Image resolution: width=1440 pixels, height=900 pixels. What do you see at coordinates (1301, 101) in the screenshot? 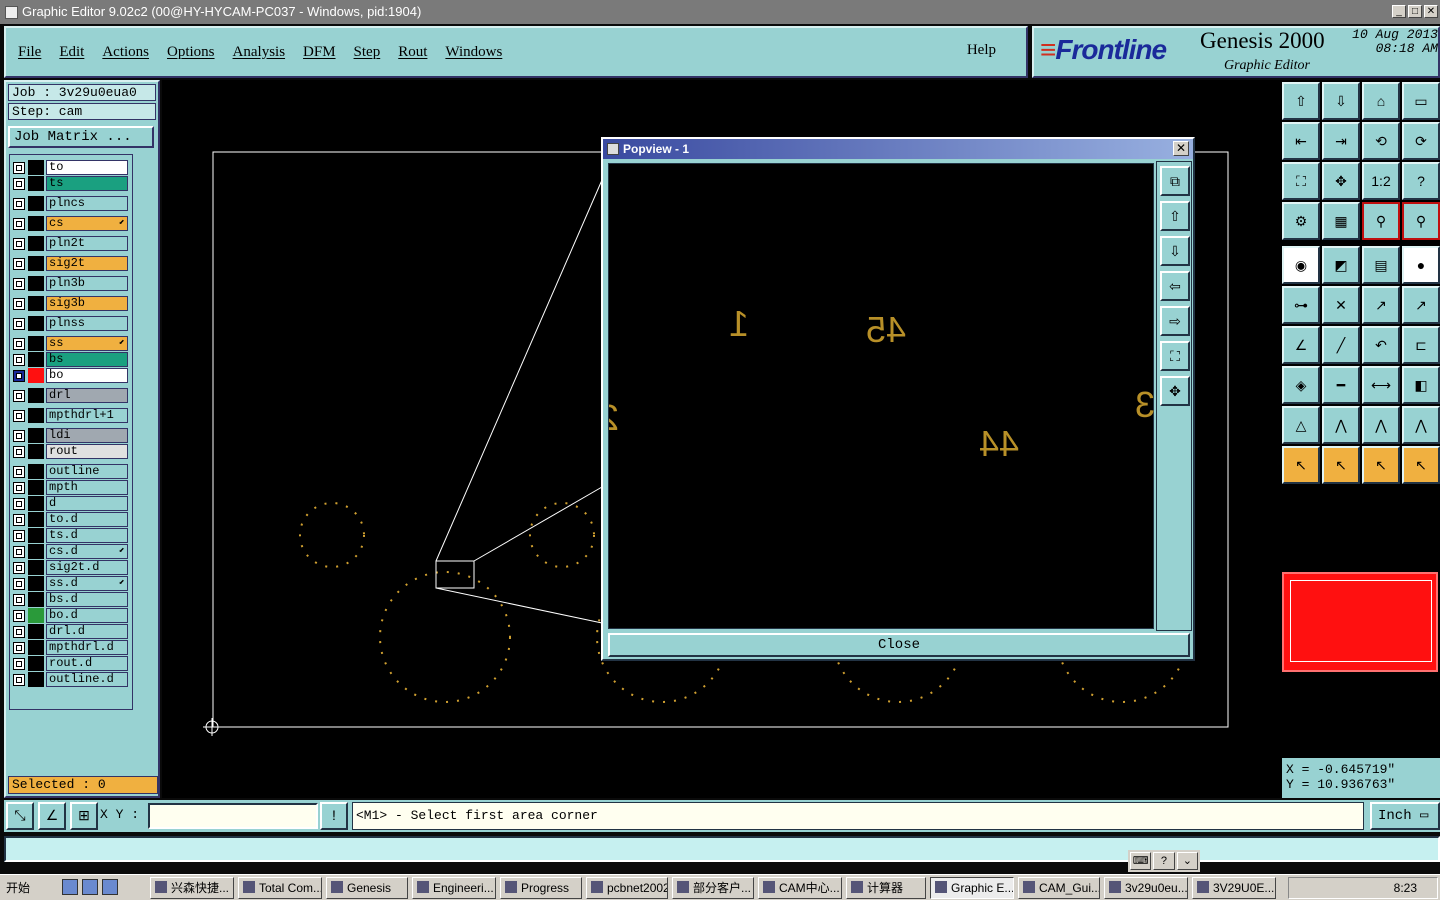
I see `open-icon: ⇧` at bounding box center [1301, 101].